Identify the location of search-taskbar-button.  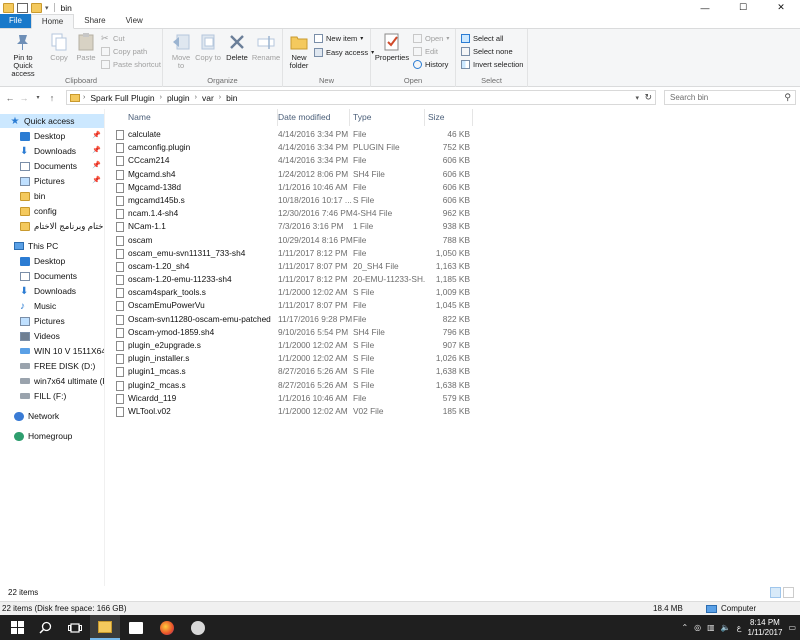
(45, 627).